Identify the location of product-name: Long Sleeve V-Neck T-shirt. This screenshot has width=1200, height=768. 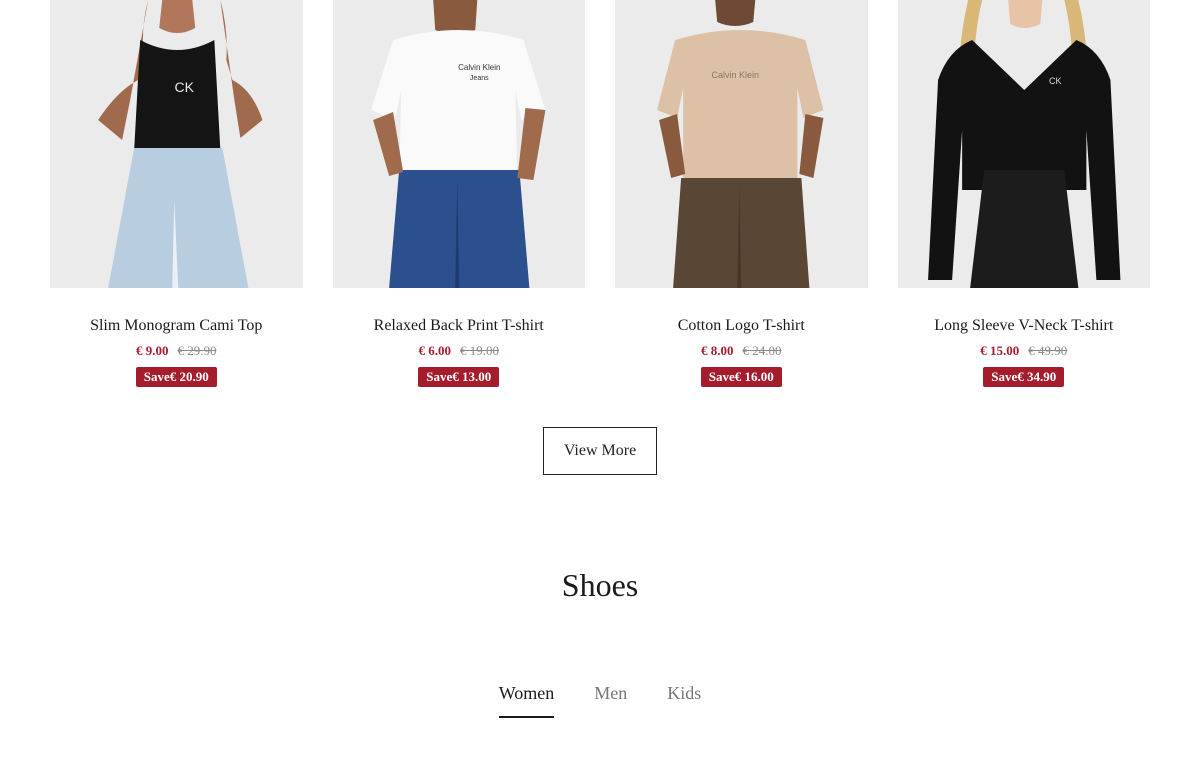
(1023, 326).